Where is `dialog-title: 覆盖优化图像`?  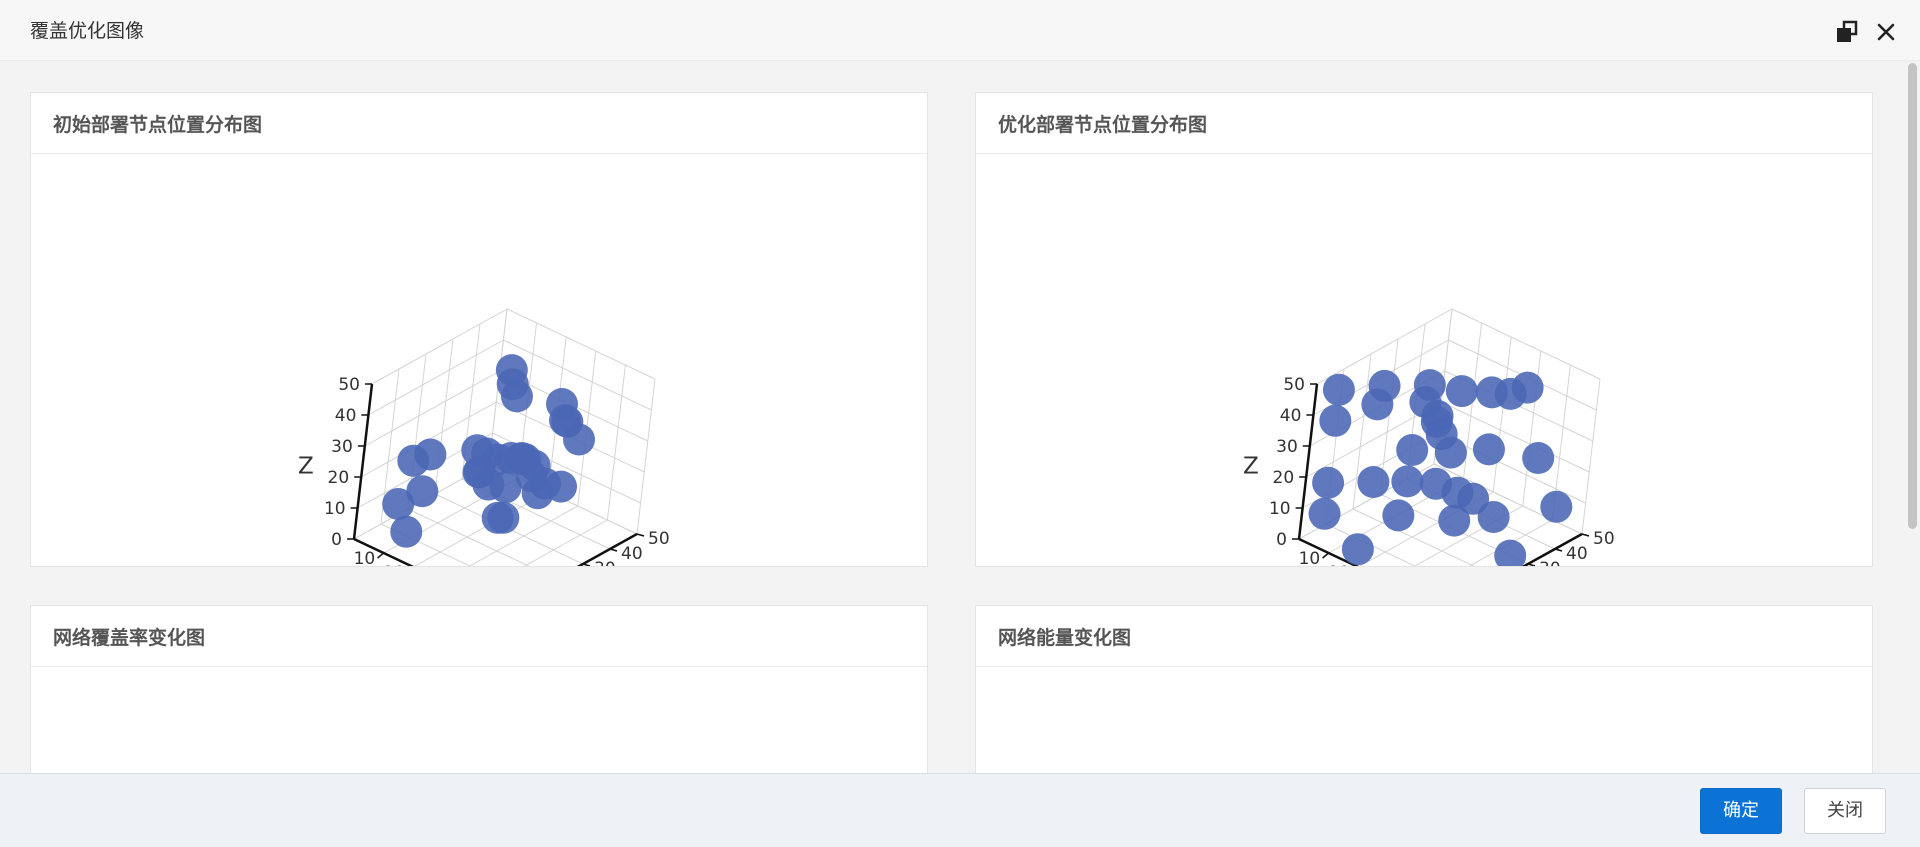 dialog-title: 覆盖优化图像 is located at coordinates (87, 31).